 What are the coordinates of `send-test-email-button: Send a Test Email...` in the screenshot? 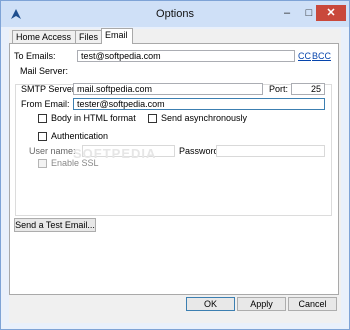 It's located at (55, 225).